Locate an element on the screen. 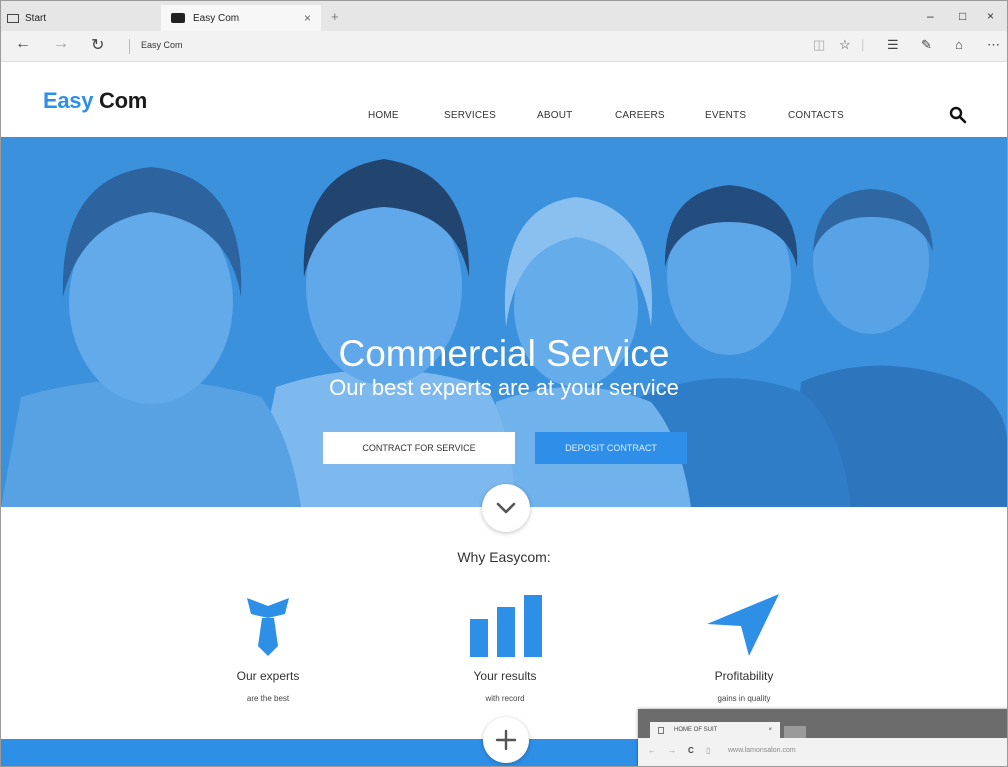 This screenshot has width=1008, height=767. feature-profitability-sub: gains in quality is located at coordinates (744, 698).